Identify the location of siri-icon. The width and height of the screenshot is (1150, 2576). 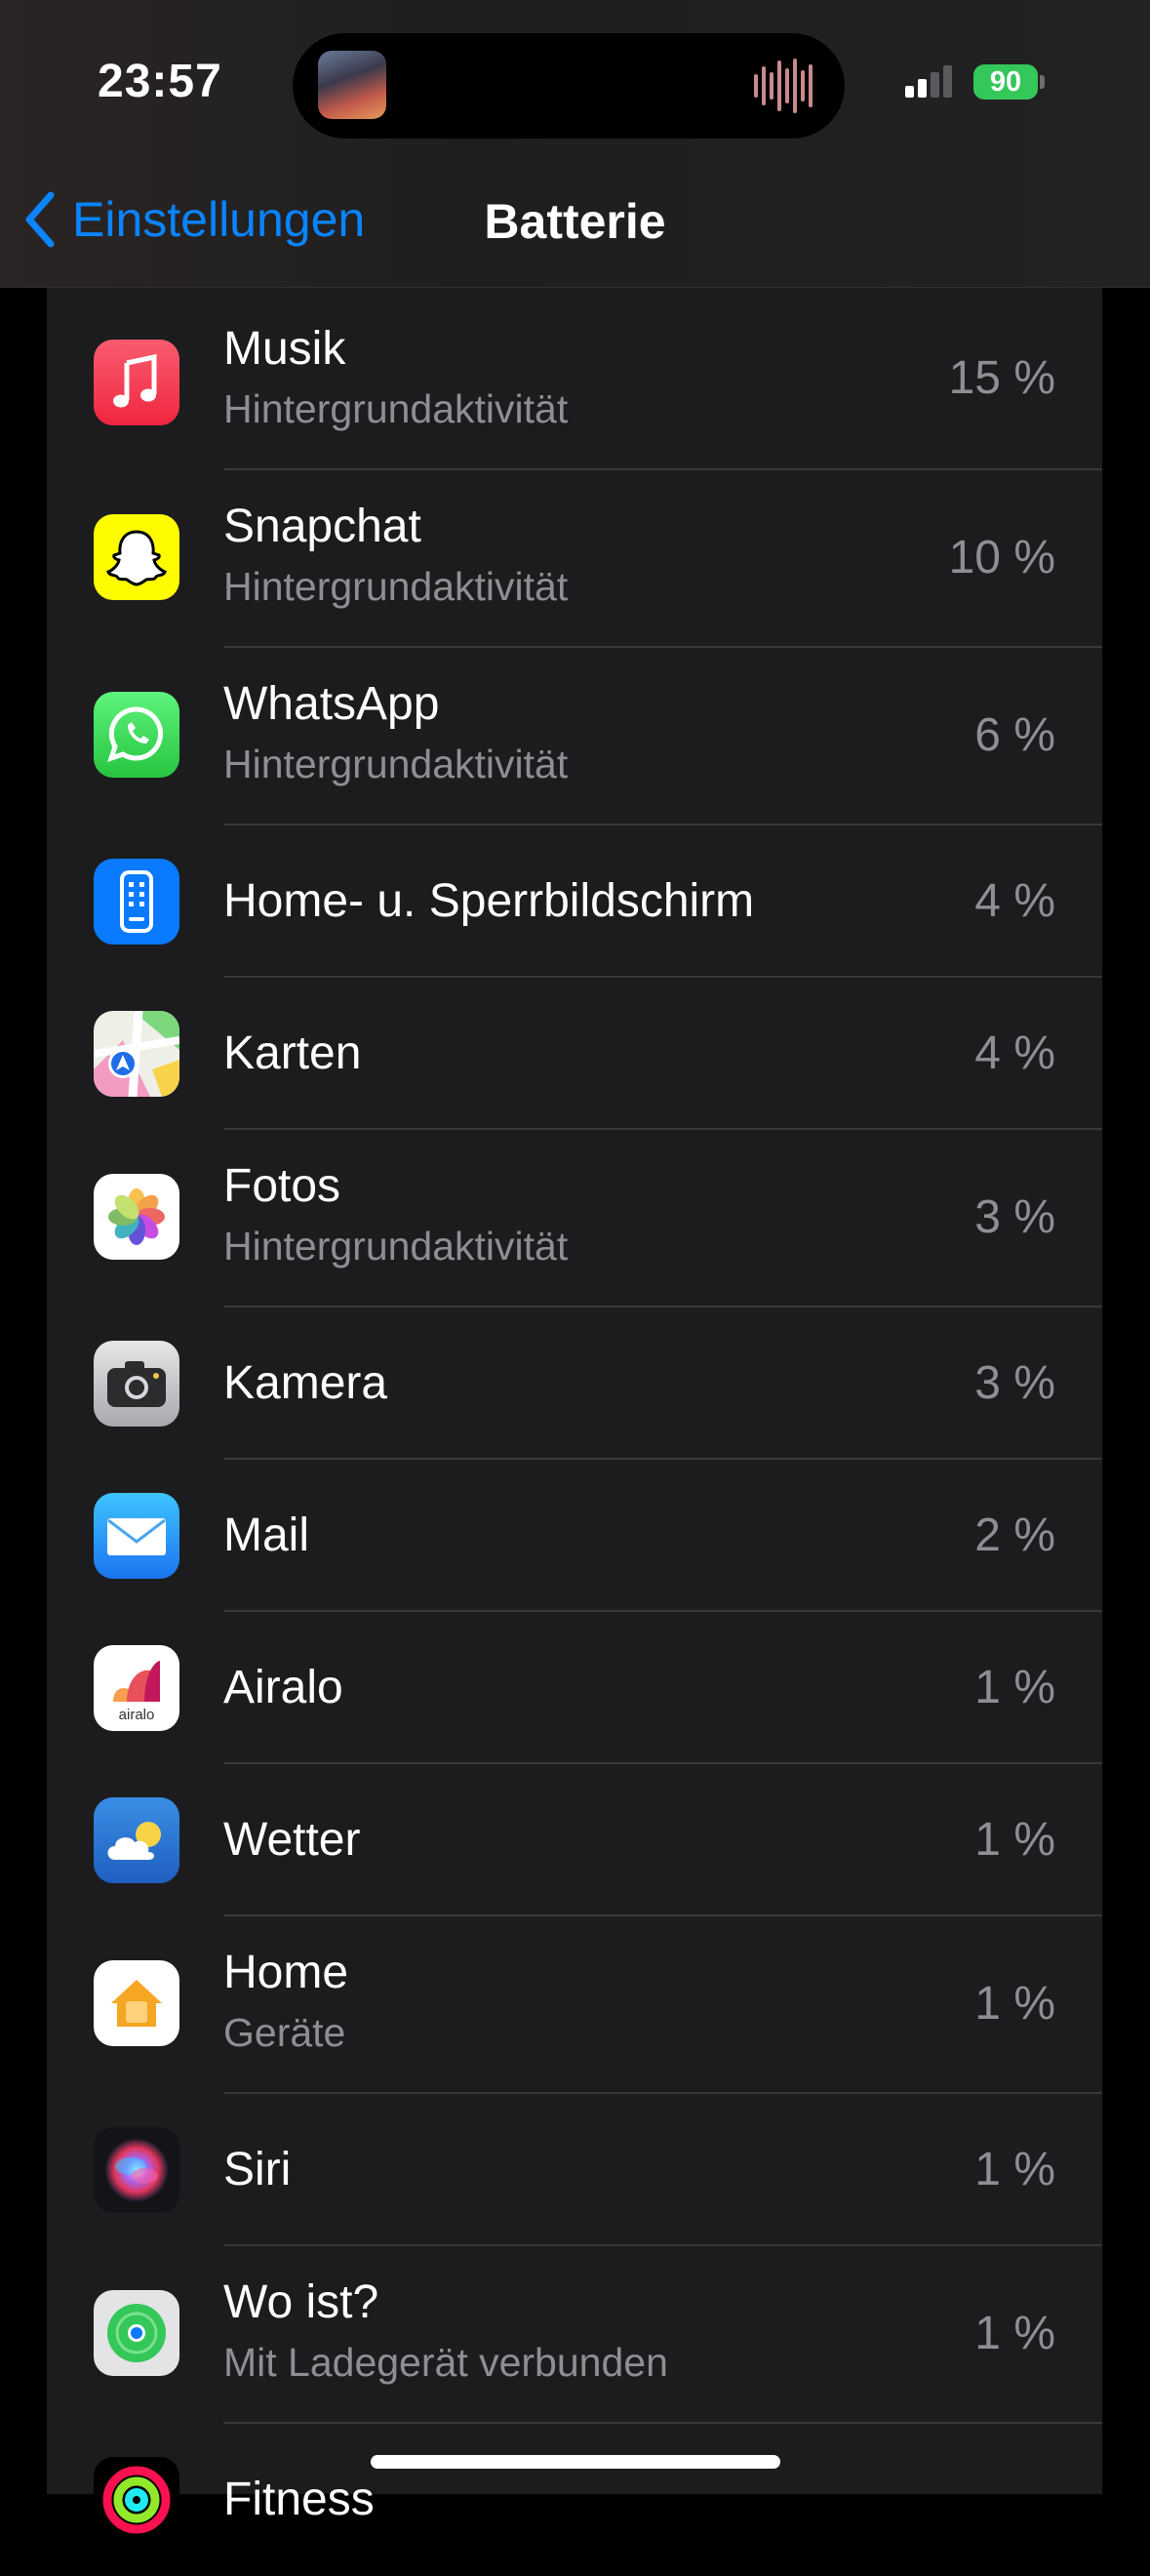
(136, 2170).